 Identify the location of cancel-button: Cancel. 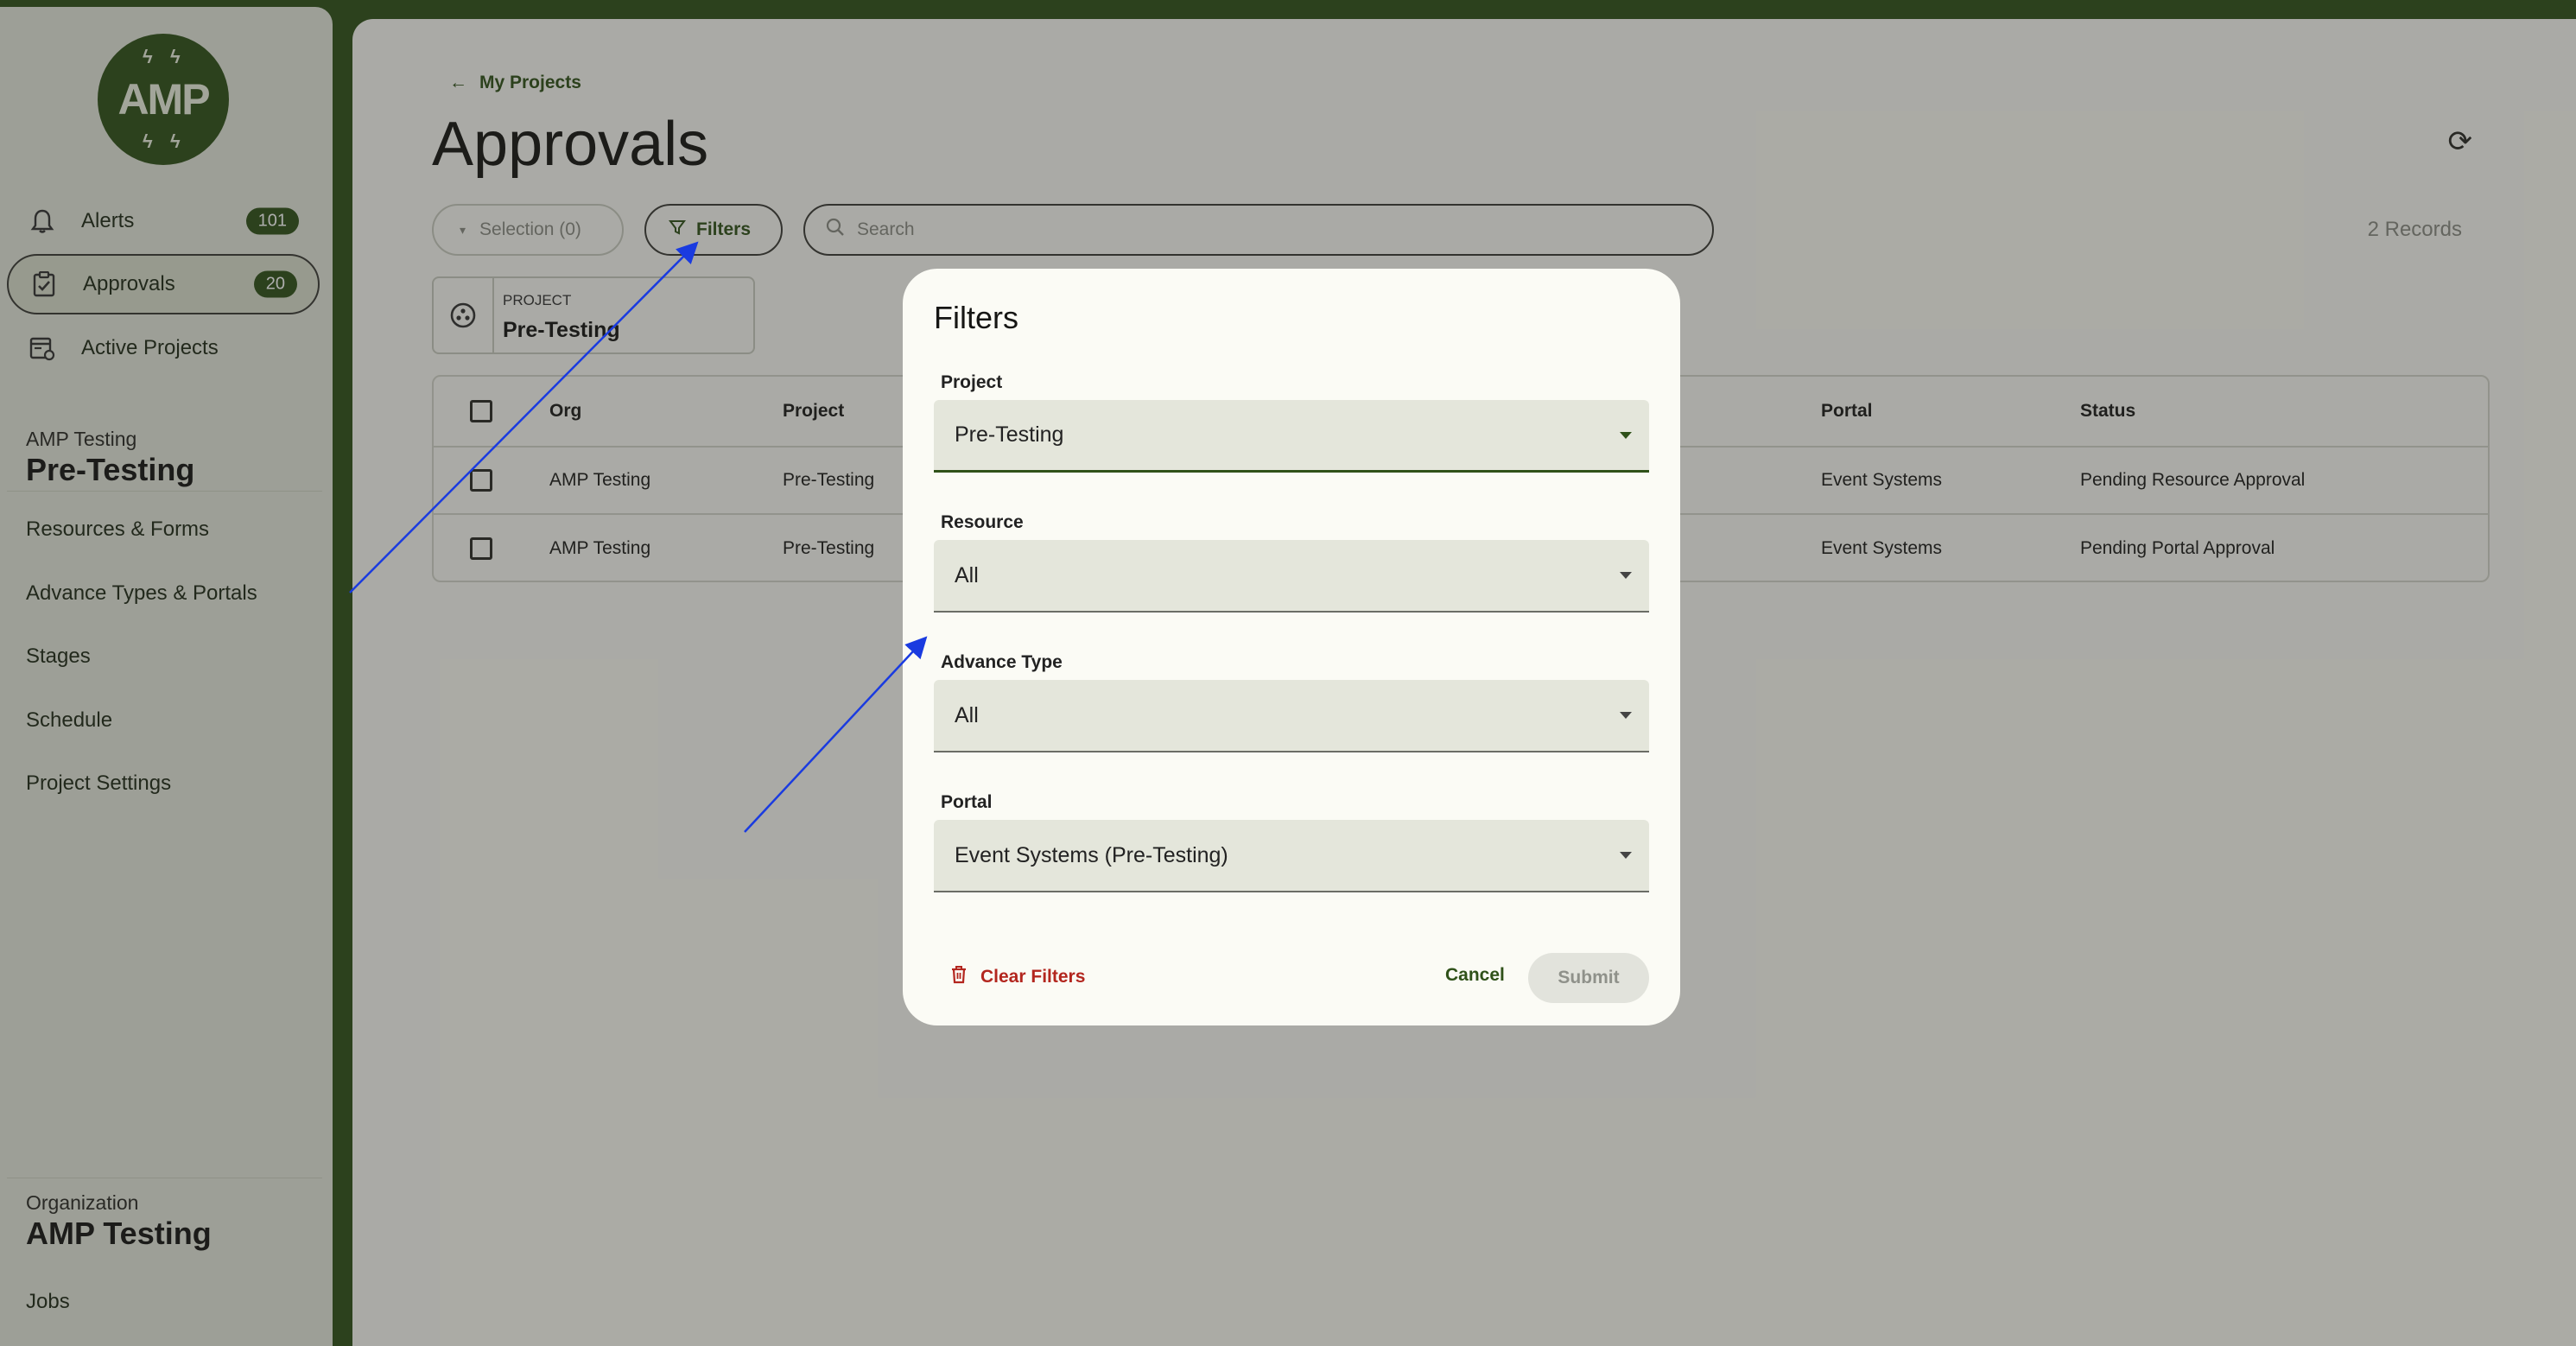
(1475, 976).